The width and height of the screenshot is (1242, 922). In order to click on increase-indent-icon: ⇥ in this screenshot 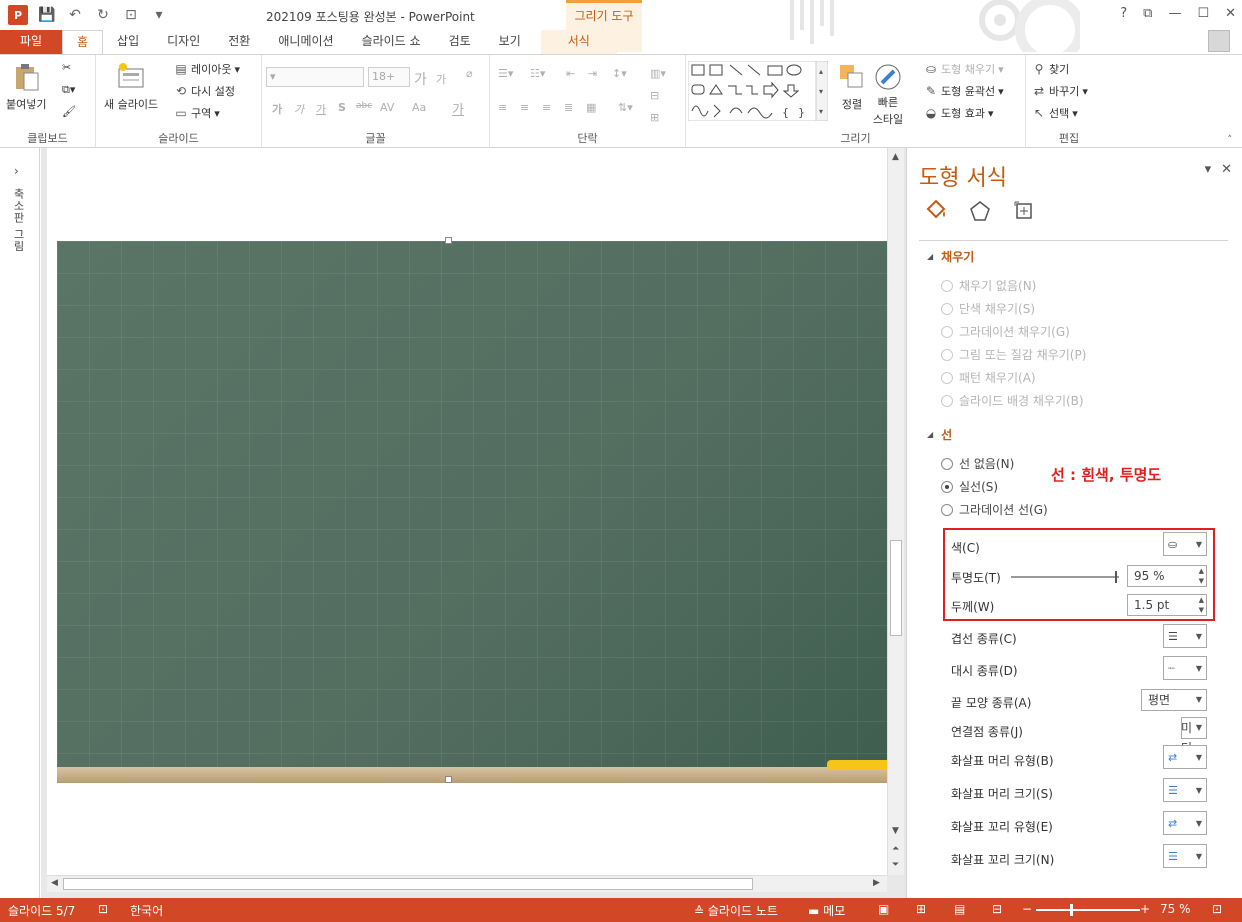, I will do `click(592, 73)`.